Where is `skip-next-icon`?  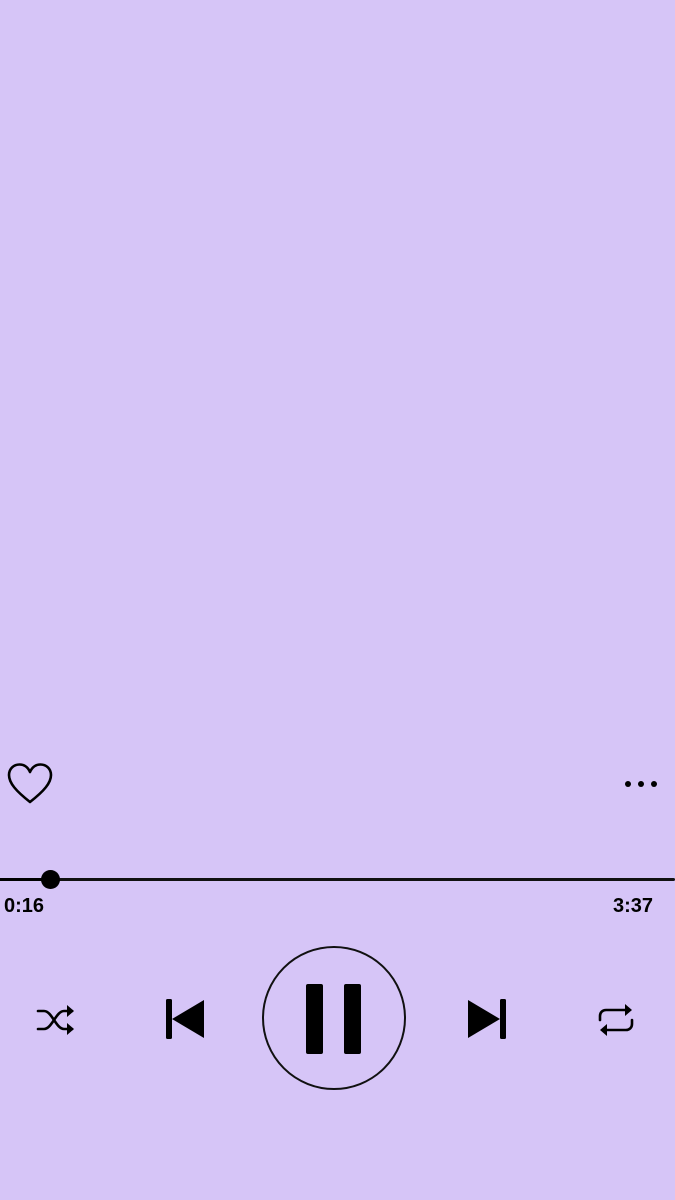 skip-next-icon is located at coordinates (487, 1019).